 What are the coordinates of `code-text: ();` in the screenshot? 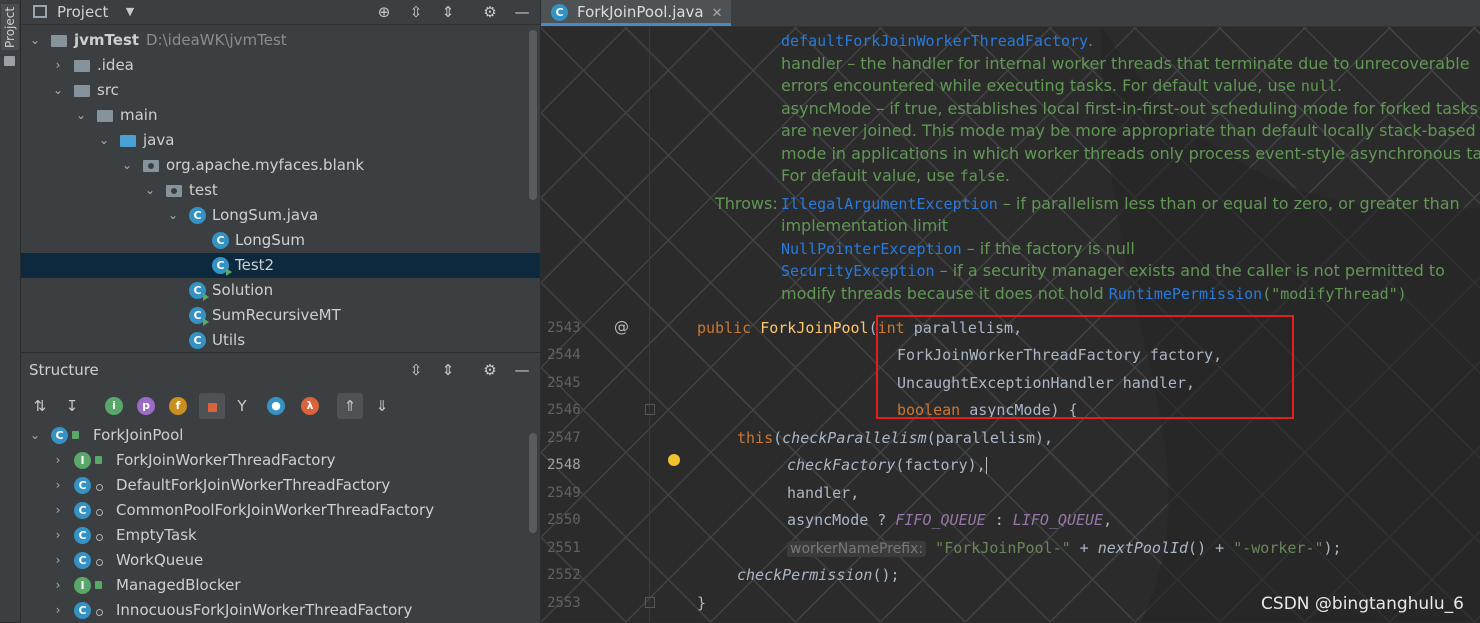 It's located at (886, 575).